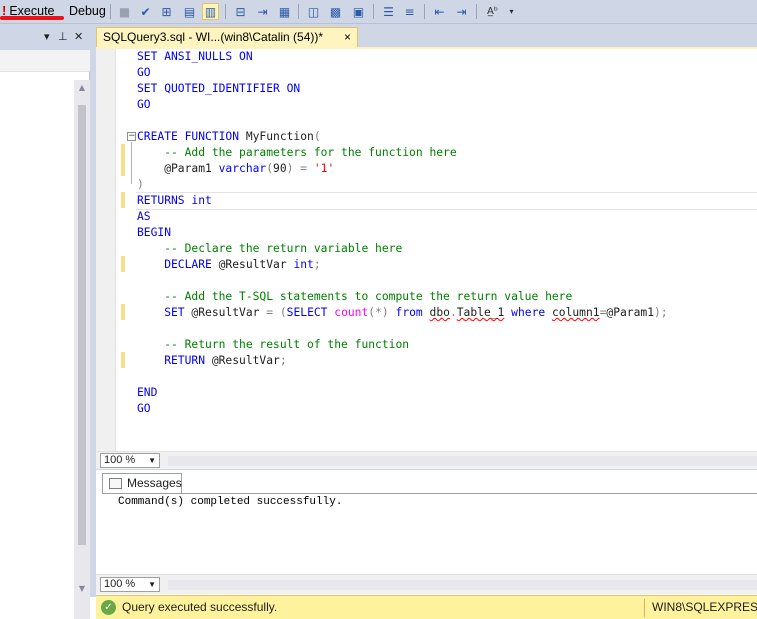 Image resolution: width=757 pixels, height=619 pixels. I want to click on scrollbar-thumb, so click(82, 325).